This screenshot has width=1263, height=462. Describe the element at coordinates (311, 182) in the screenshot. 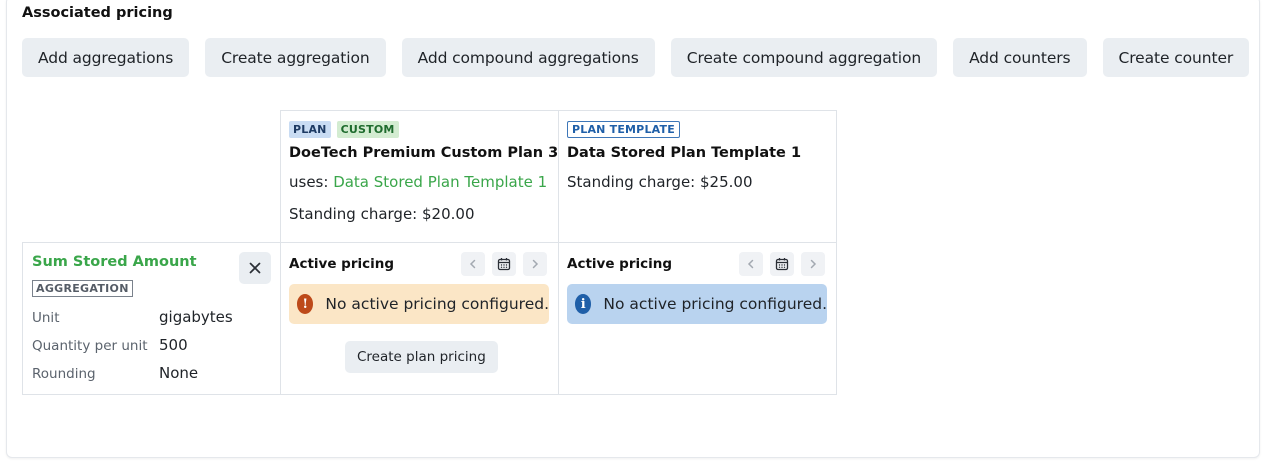

I see `uses-label: uses:` at that location.